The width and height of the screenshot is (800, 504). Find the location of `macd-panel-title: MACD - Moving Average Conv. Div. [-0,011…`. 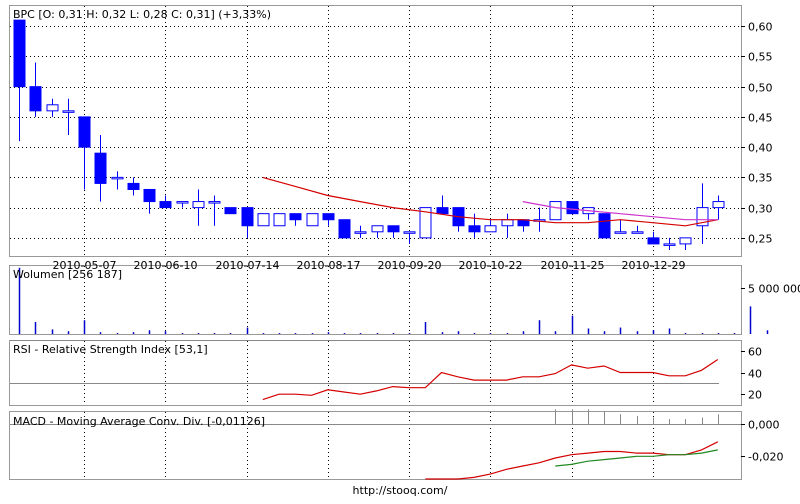

macd-panel-title: MACD - Moving Average Conv. Div. [-0,011… is located at coordinates (139, 421).